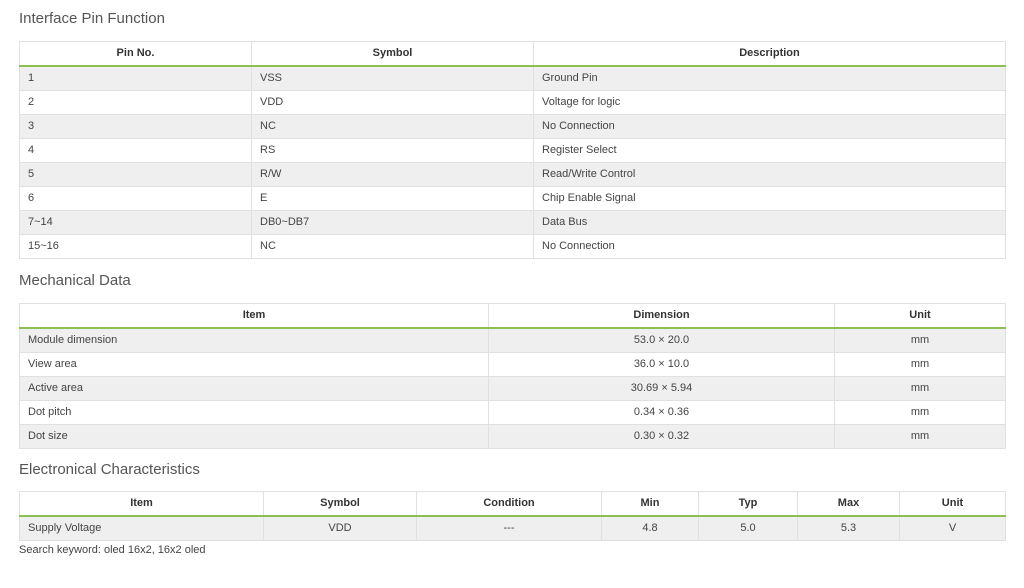 The height and width of the screenshot is (588, 1024). Describe the element at coordinates (254, 436) in the screenshot. I see `item-cell: Dot size` at that location.